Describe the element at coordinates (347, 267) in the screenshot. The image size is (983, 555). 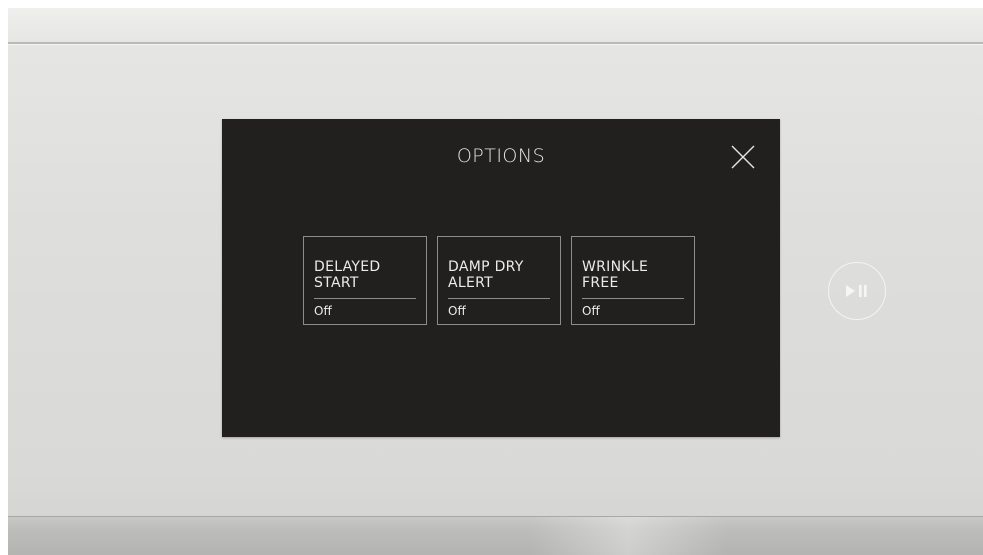
I see `option-label-line: DELAYED` at that location.